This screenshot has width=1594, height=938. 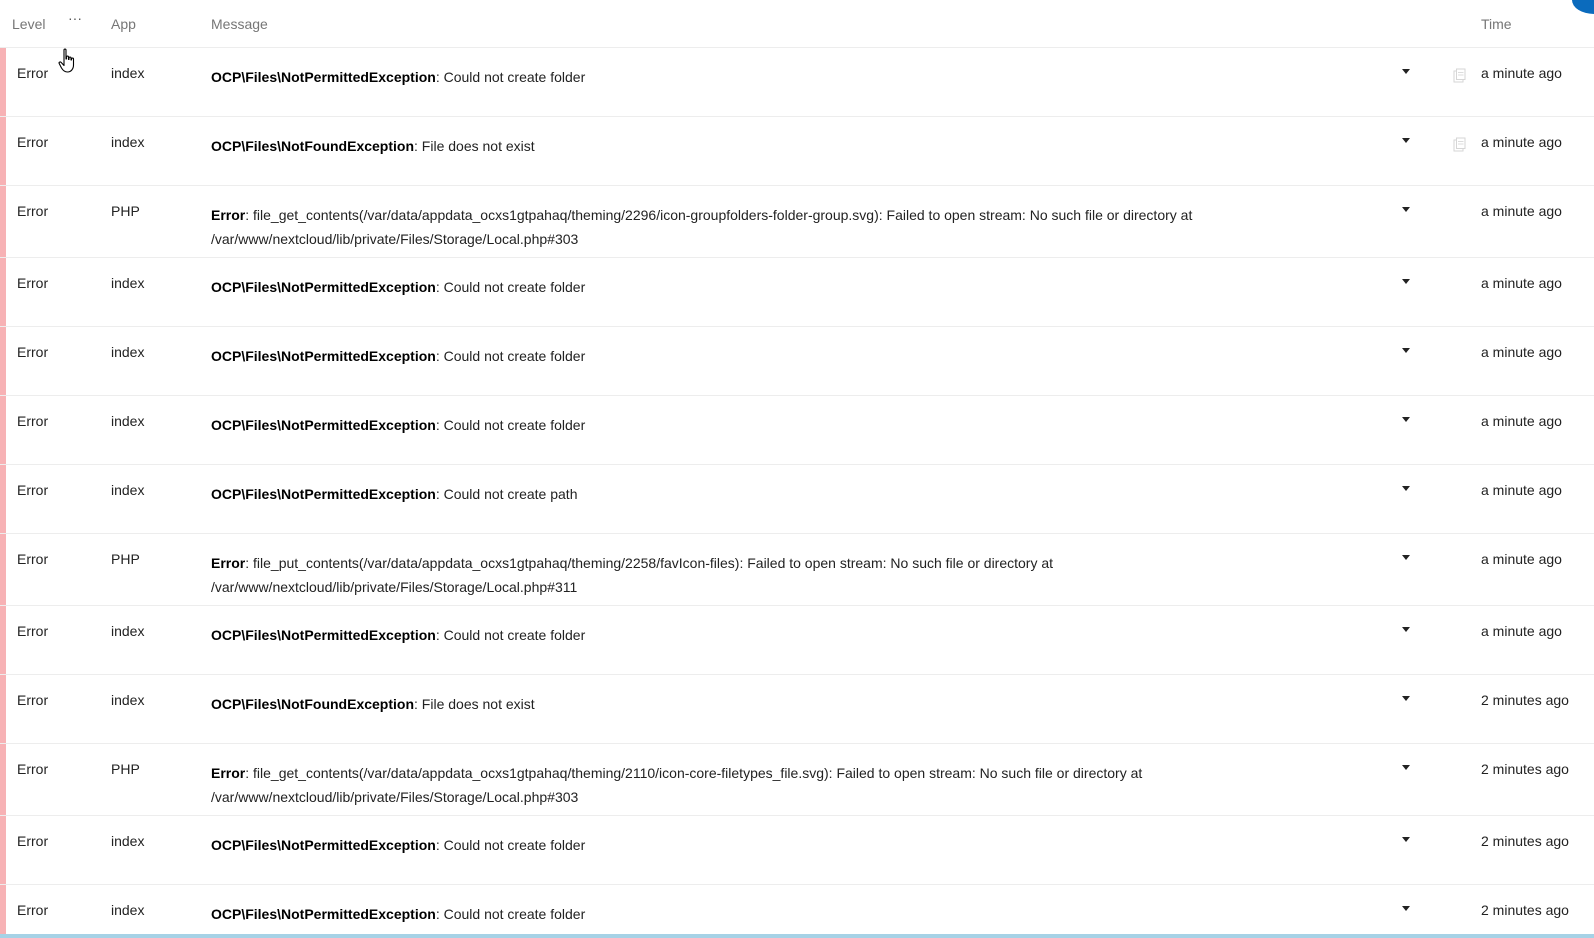 I want to click on log-table-header: Level ··· App Message Time, so click(x=797, y=24).